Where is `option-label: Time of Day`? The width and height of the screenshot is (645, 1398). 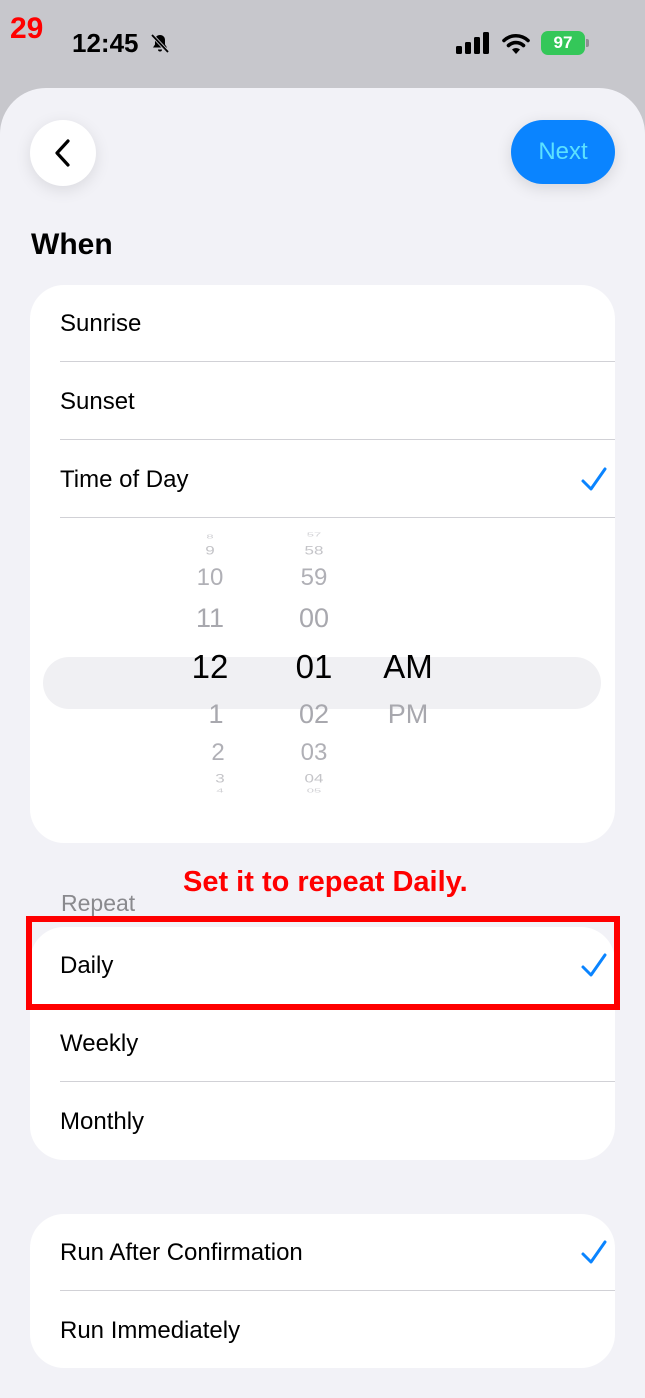 option-label: Time of Day is located at coordinates (124, 479).